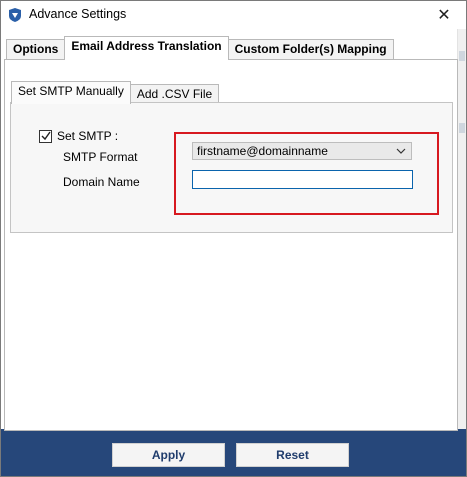 The width and height of the screenshot is (467, 477). I want to click on tab-email-address-translation: Email Address Translation, so click(146, 48).